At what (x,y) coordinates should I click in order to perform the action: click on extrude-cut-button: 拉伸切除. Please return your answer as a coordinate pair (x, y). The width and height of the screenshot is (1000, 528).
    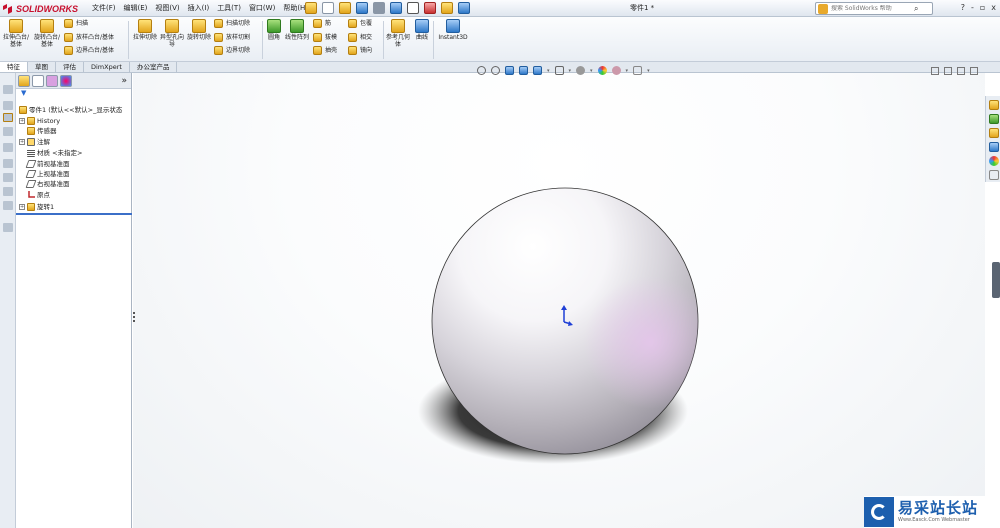
    Looking at the image, I should click on (145, 30).